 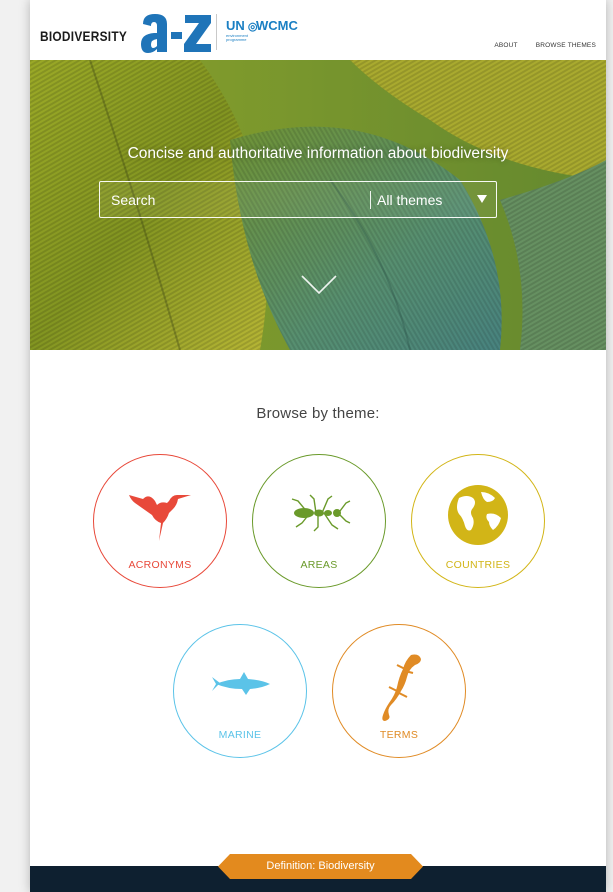 I want to click on search-bar: Search All themes, so click(x=298, y=199).